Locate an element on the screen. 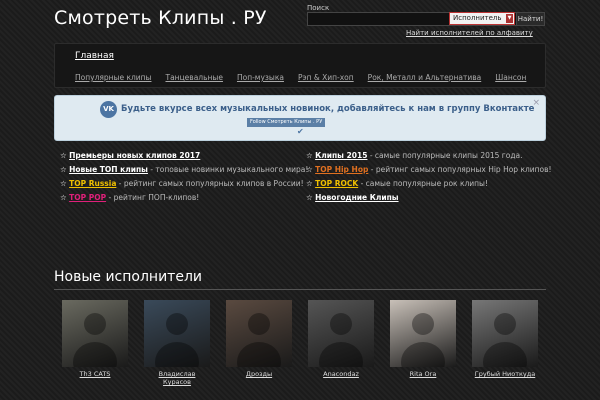 The width and height of the screenshot is (600, 400). search-type-select: Исполнитель ▼ is located at coordinates (482, 18).